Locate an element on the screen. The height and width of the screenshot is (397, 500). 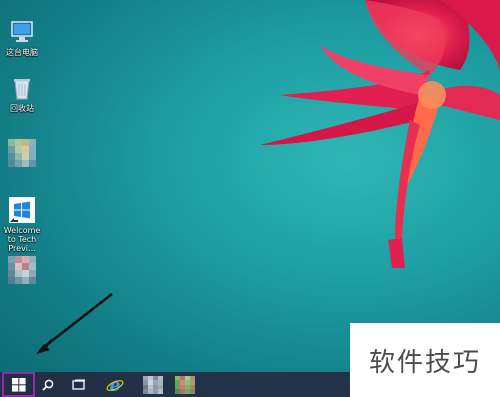
svg-text: e is located at coordinates (115, 385).